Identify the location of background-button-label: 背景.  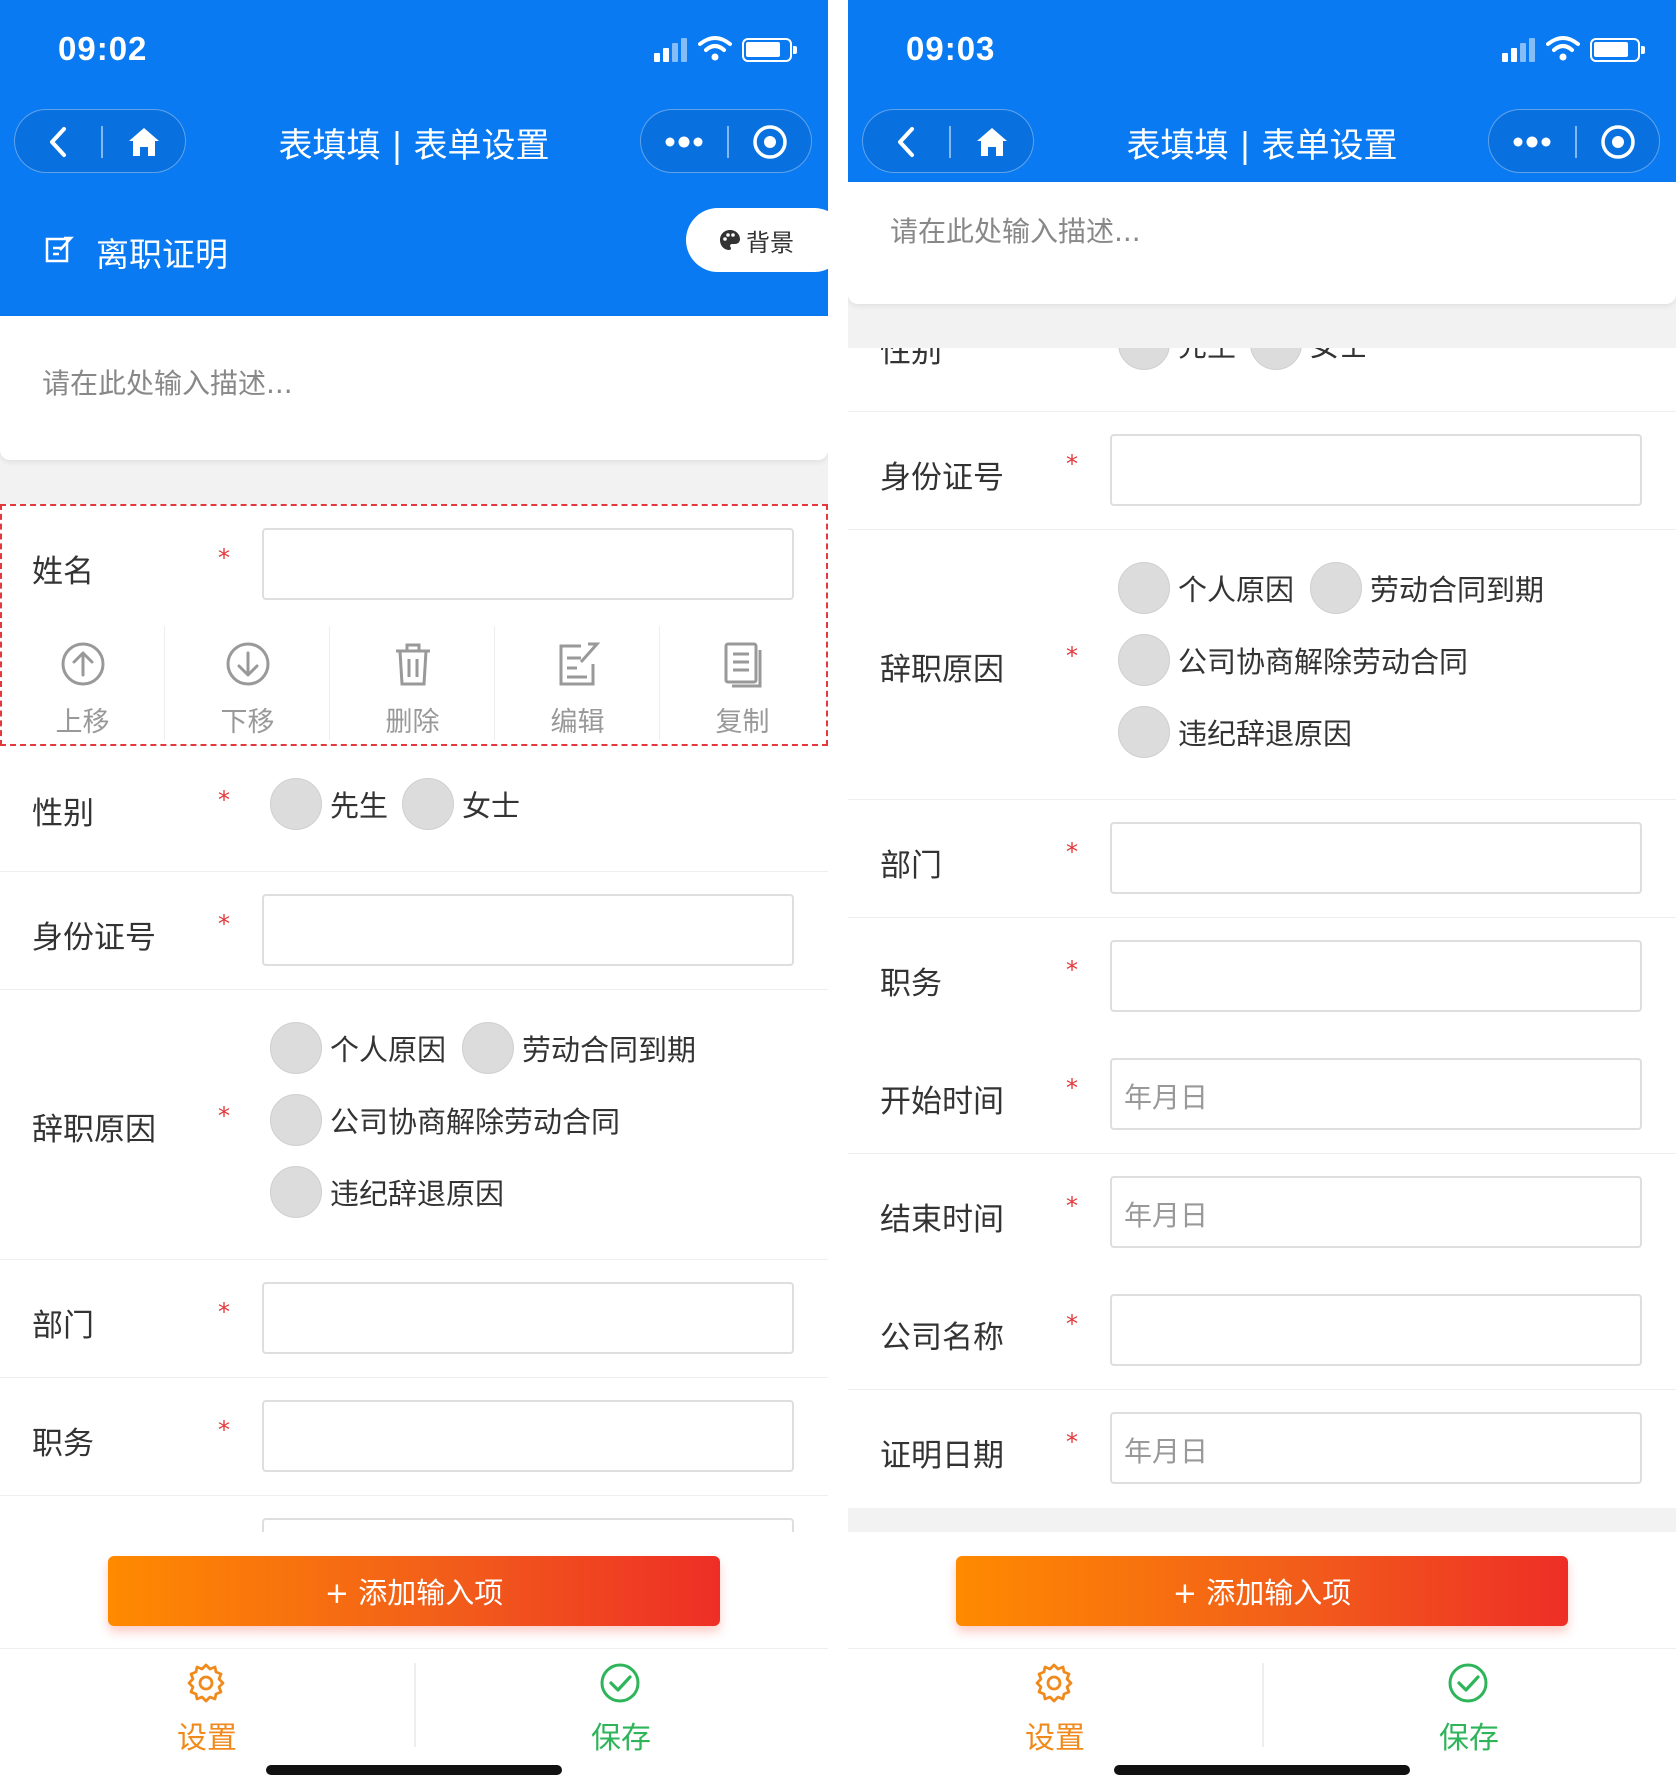
(770, 242).